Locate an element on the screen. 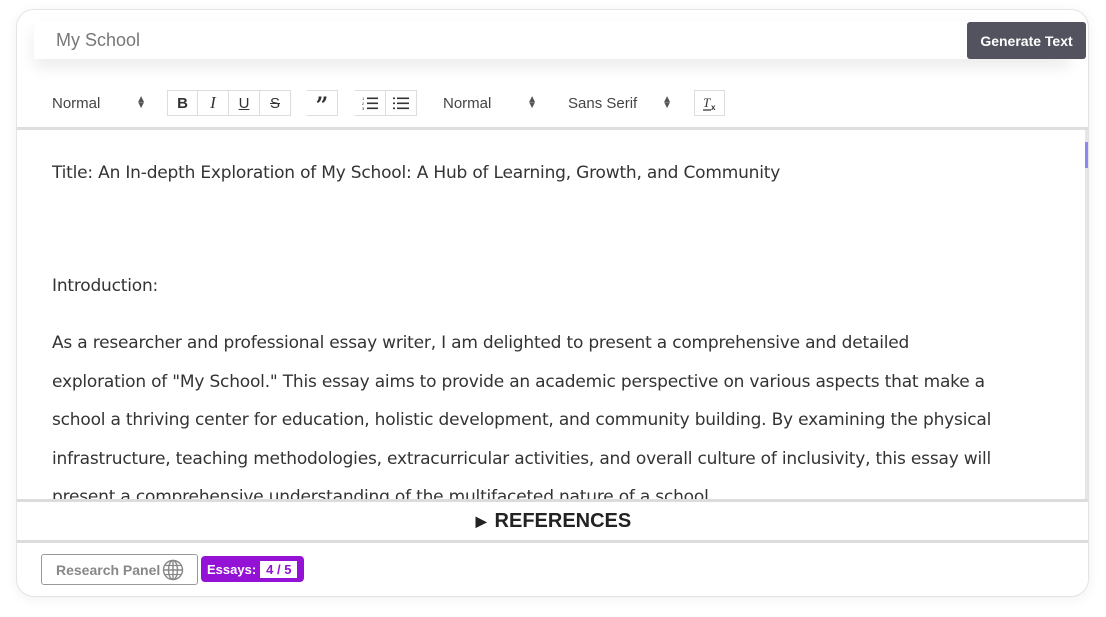 This screenshot has height=617, width=1106. header-select-value: Normal is located at coordinates (76, 103).